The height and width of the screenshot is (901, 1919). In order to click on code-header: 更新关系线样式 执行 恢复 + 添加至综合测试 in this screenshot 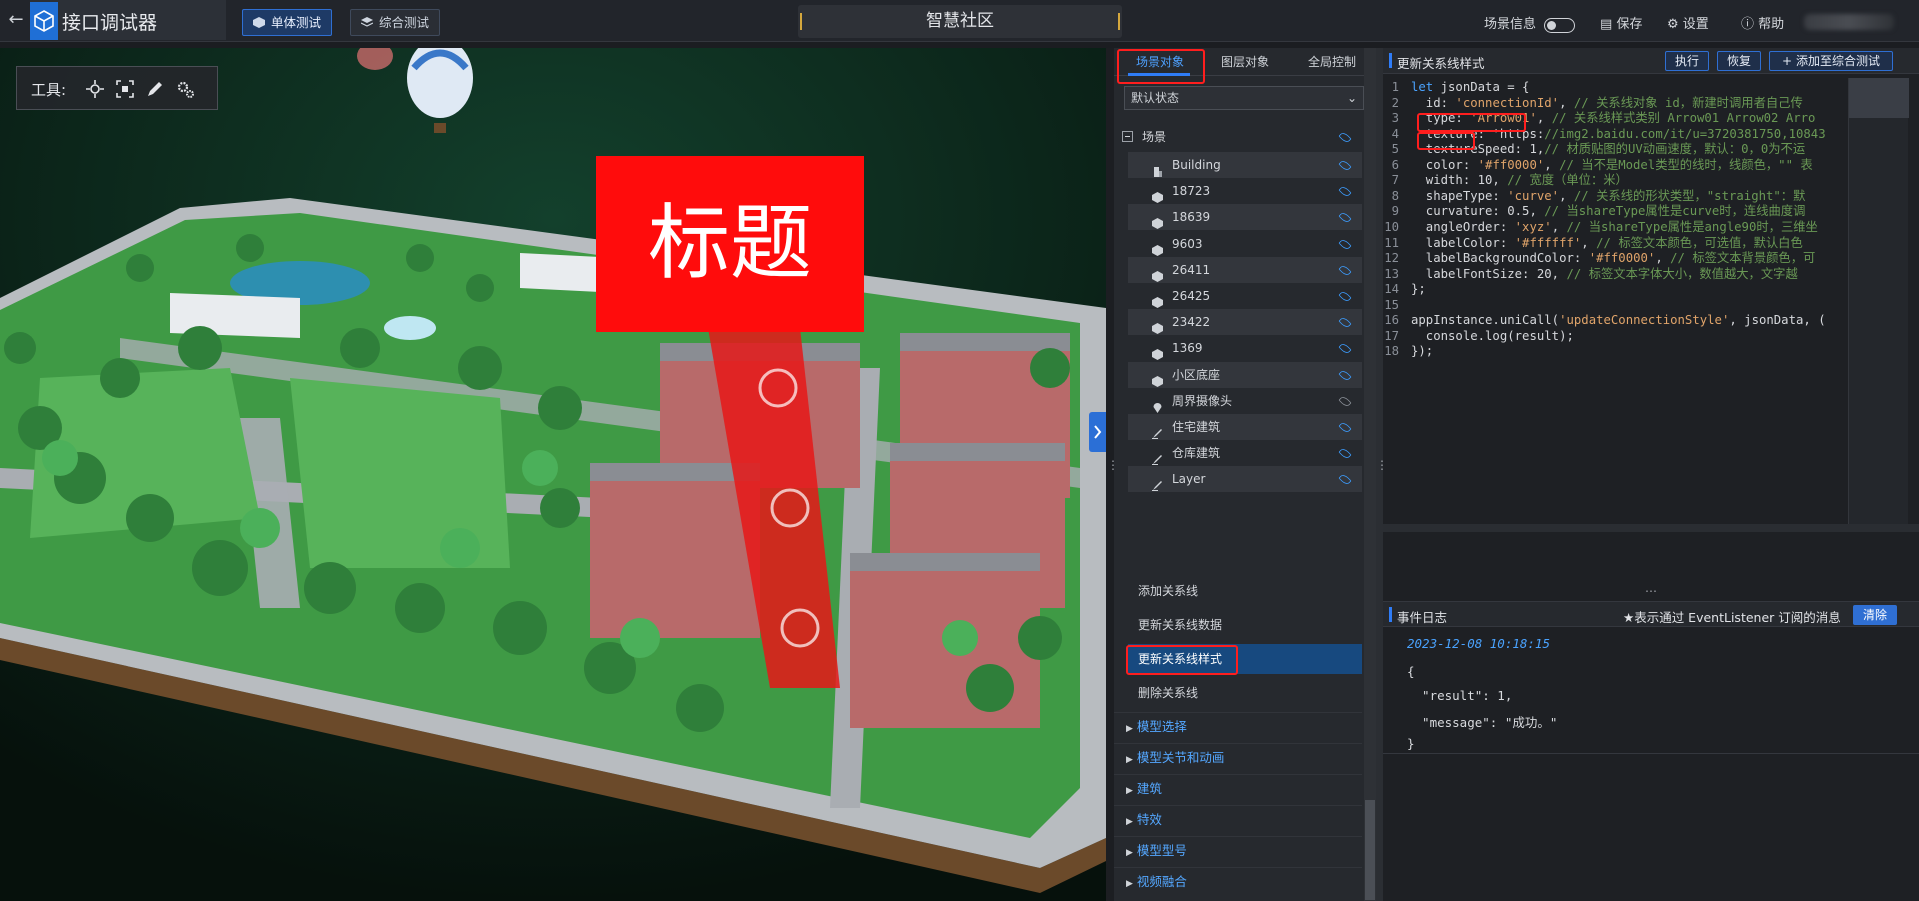, I will do `click(1651, 61)`.